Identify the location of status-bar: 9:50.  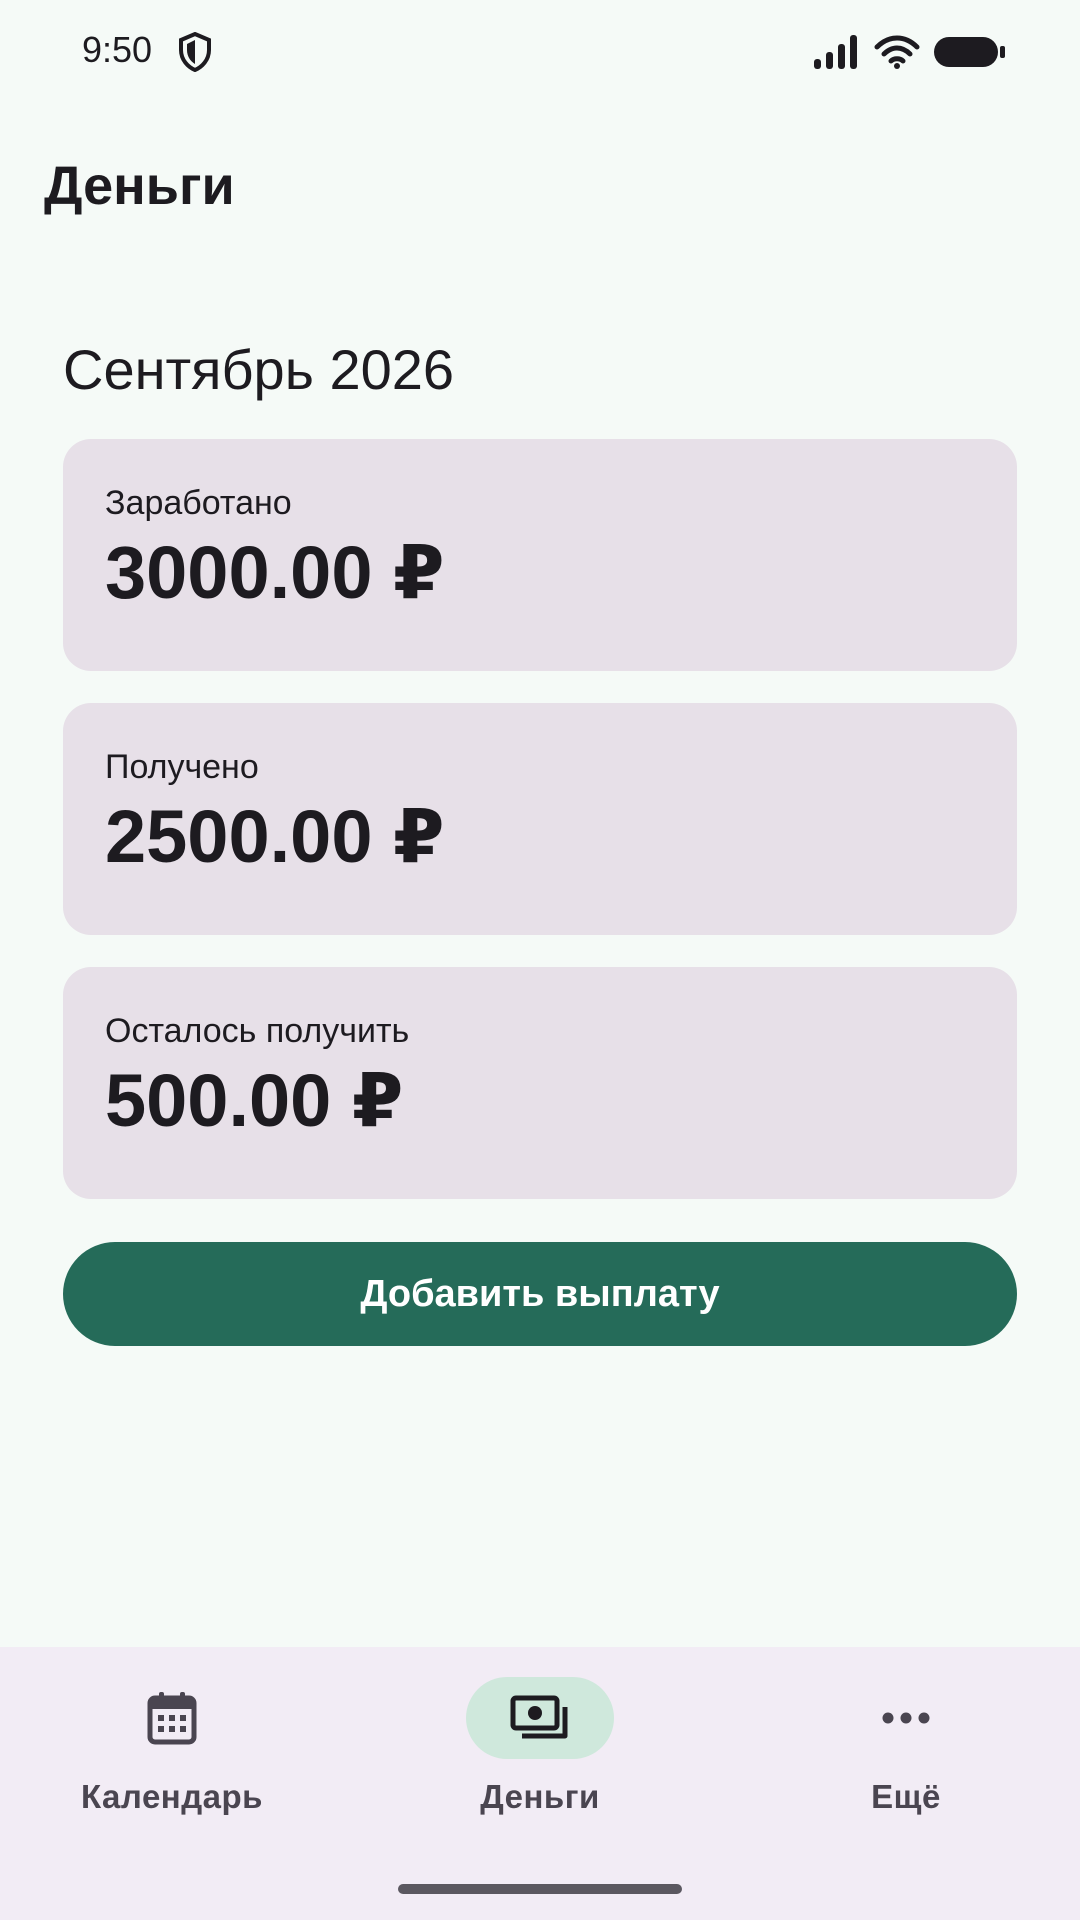
(540, 50).